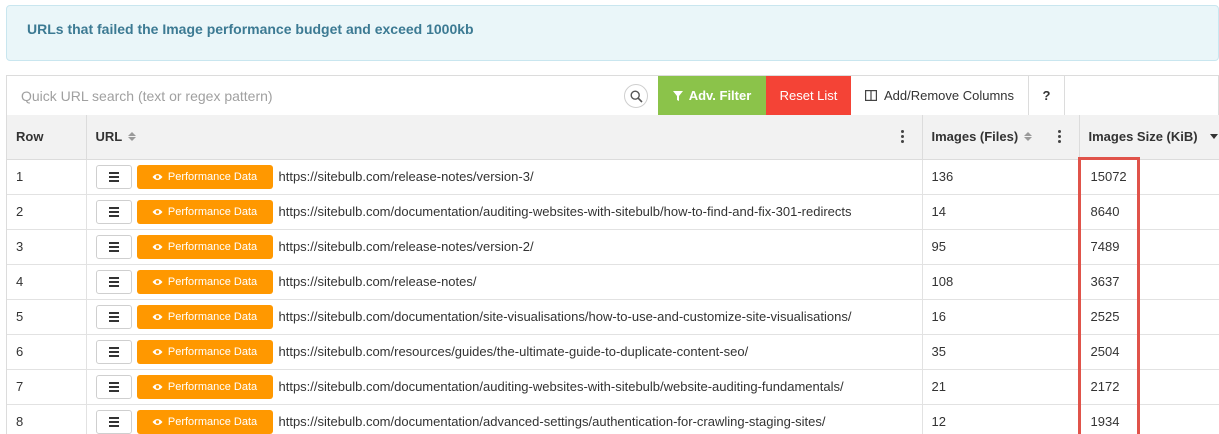 This screenshot has width=1219, height=434. I want to click on sort-descending-icon, so click(1213, 137).